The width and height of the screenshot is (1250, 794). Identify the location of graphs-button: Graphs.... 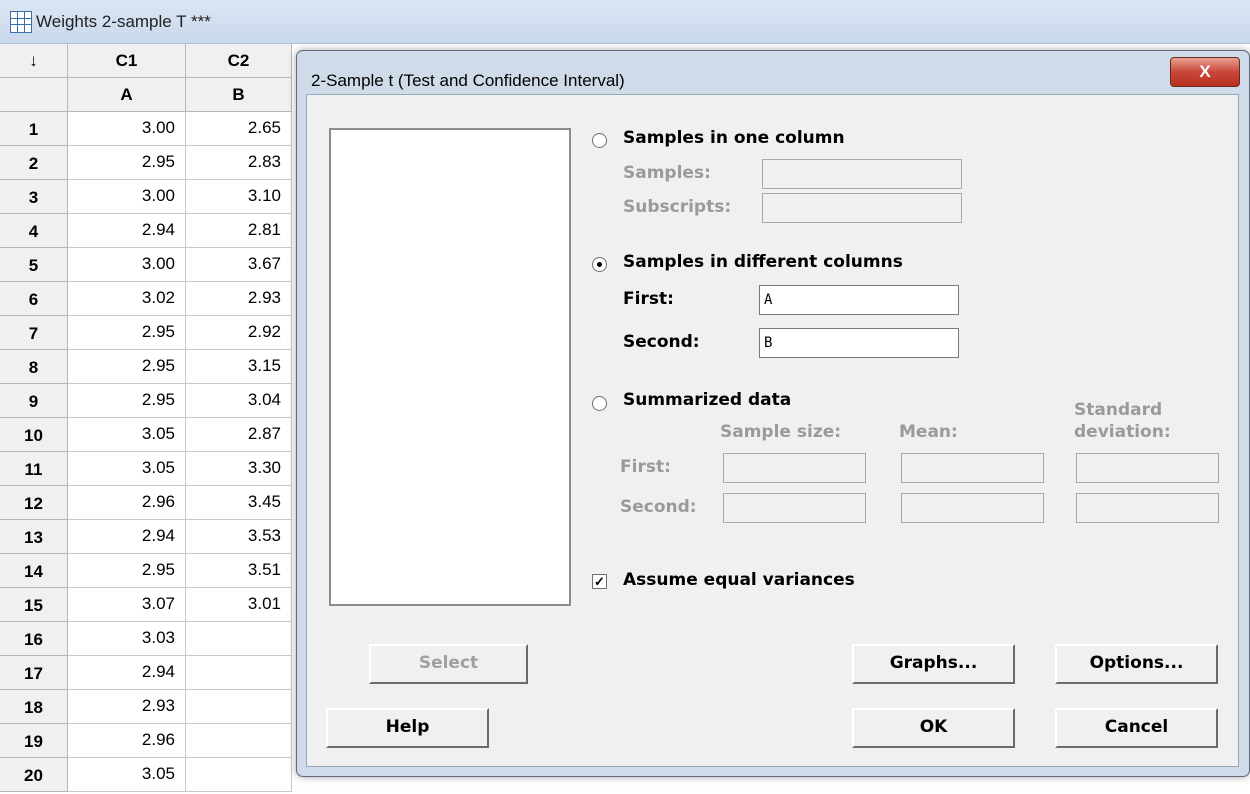
(933, 664).